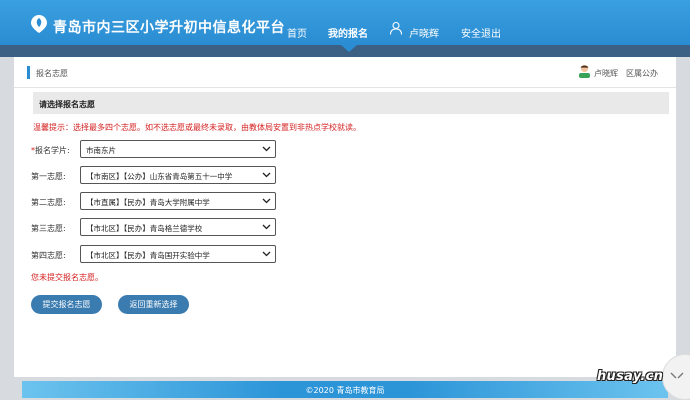  What do you see at coordinates (297, 32) in the screenshot?
I see `nav-home: 首页` at bounding box center [297, 32].